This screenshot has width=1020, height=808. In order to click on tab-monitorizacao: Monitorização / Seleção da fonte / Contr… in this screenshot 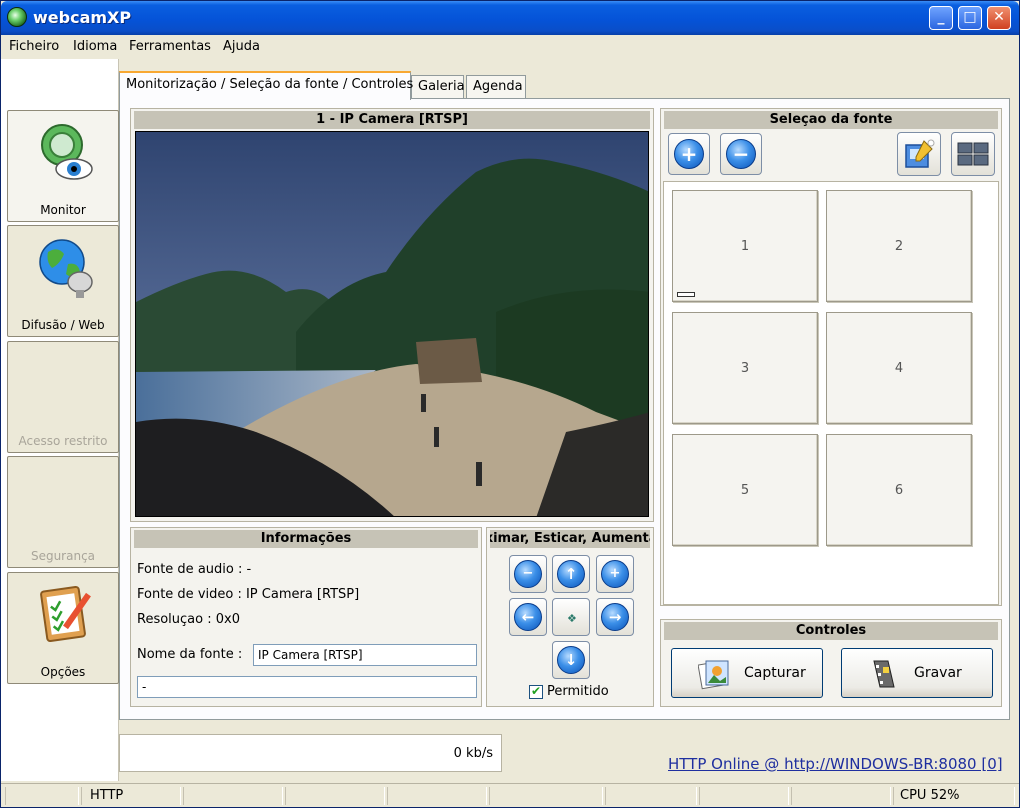, I will do `click(266, 85)`.